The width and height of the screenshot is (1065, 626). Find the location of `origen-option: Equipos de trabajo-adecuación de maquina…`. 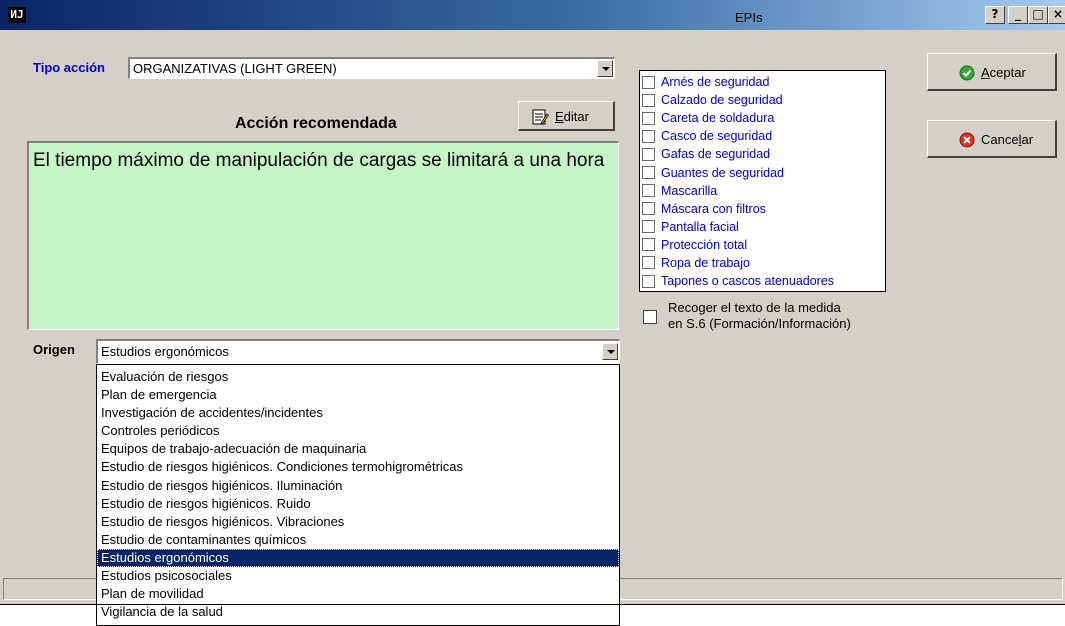

origen-option: Equipos de trabajo-adecuación de maquina… is located at coordinates (358, 449).